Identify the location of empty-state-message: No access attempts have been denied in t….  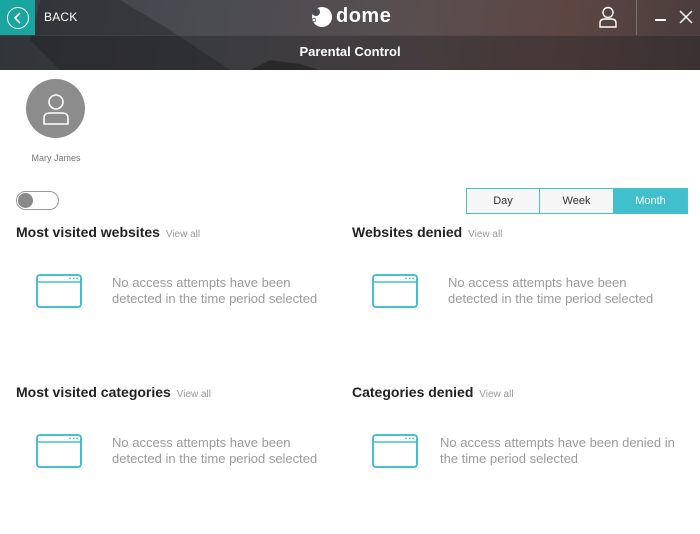
(557, 450).